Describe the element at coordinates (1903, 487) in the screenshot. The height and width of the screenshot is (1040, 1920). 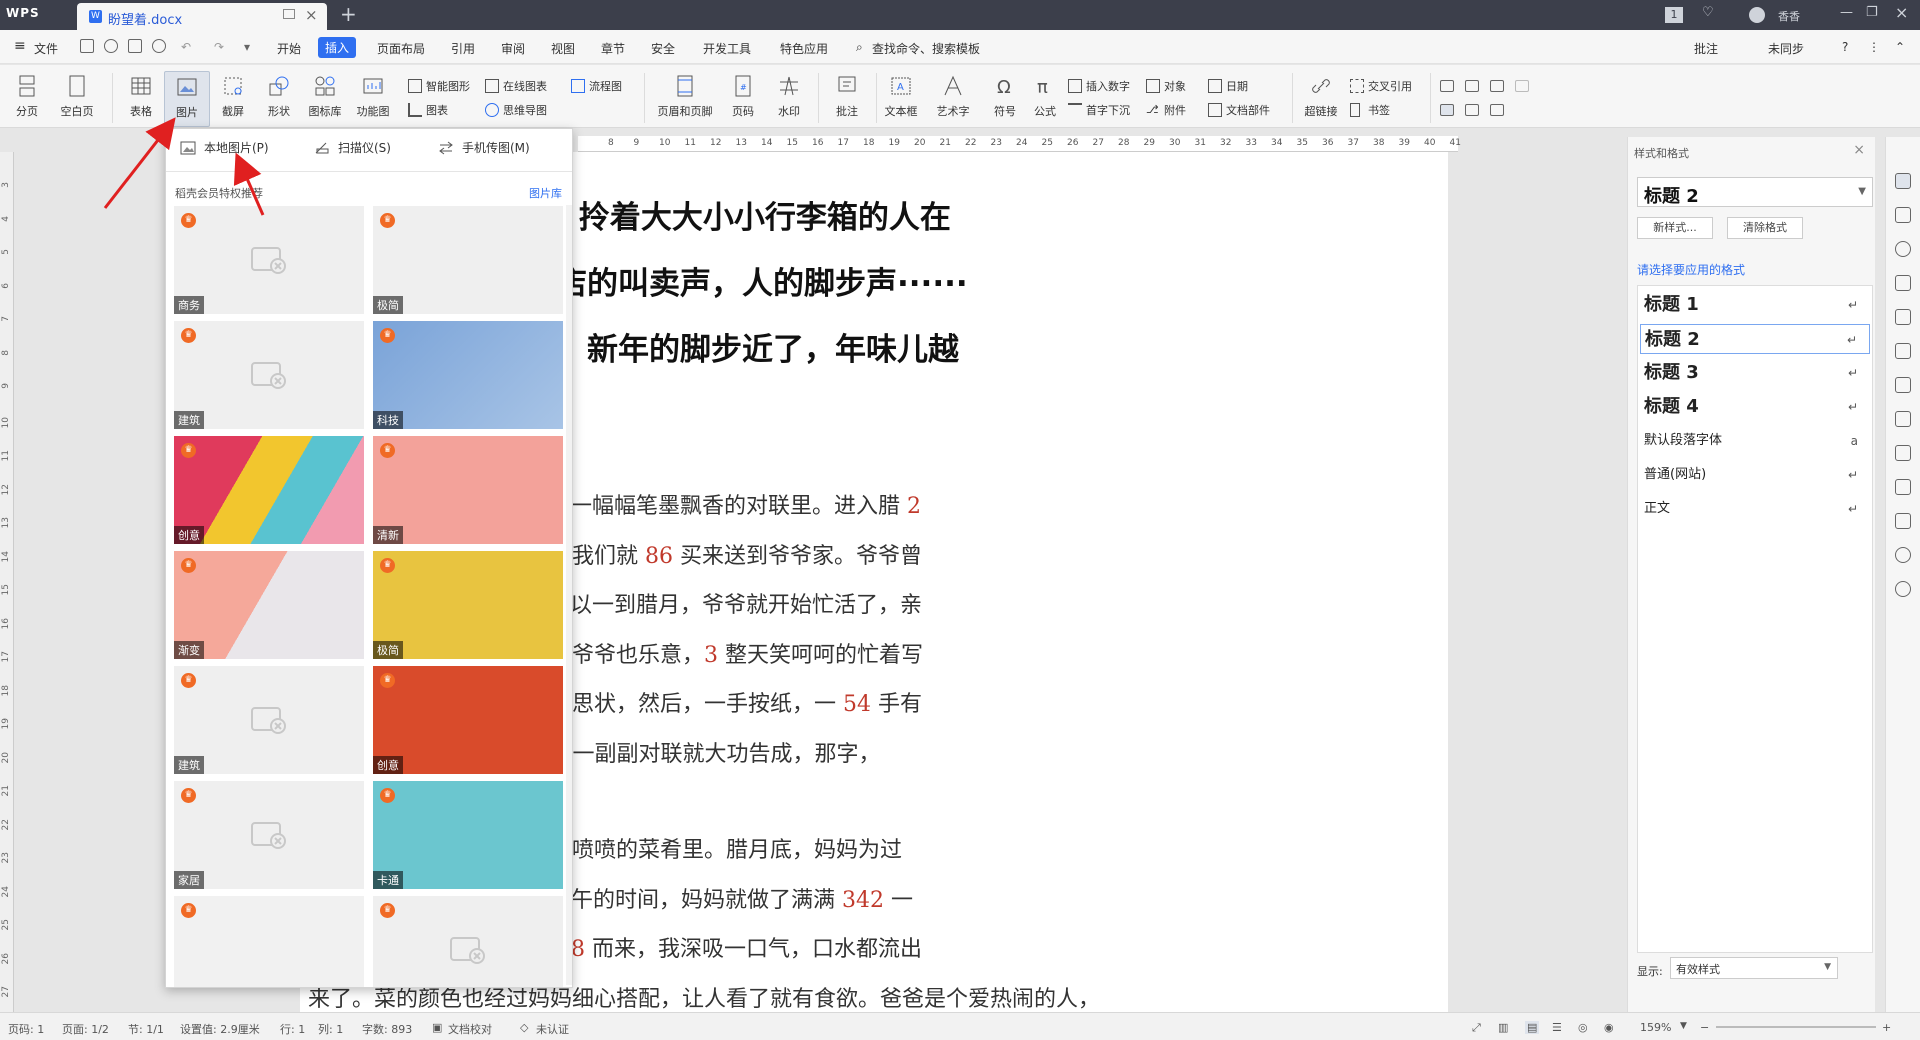
I see `image-icon` at that location.